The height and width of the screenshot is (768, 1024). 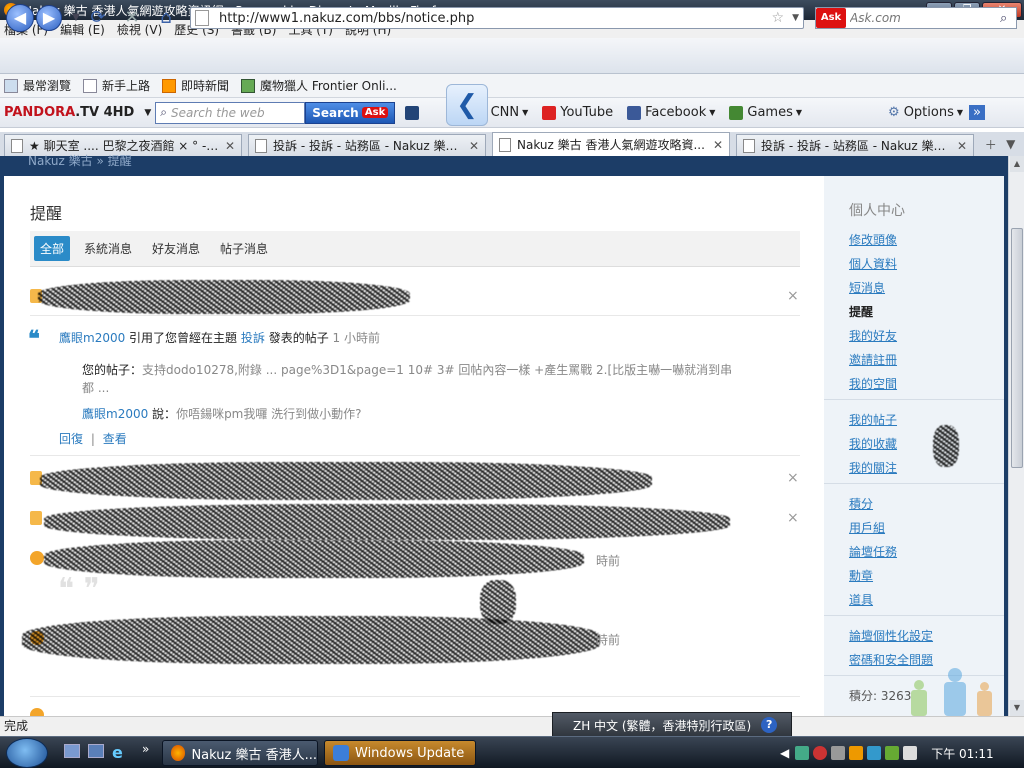 I want to click on sidebar-notices-current: 提醒, so click(x=861, y=311).